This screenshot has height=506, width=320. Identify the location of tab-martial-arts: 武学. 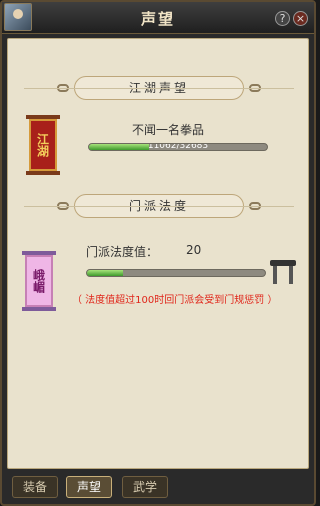
(145, 487).